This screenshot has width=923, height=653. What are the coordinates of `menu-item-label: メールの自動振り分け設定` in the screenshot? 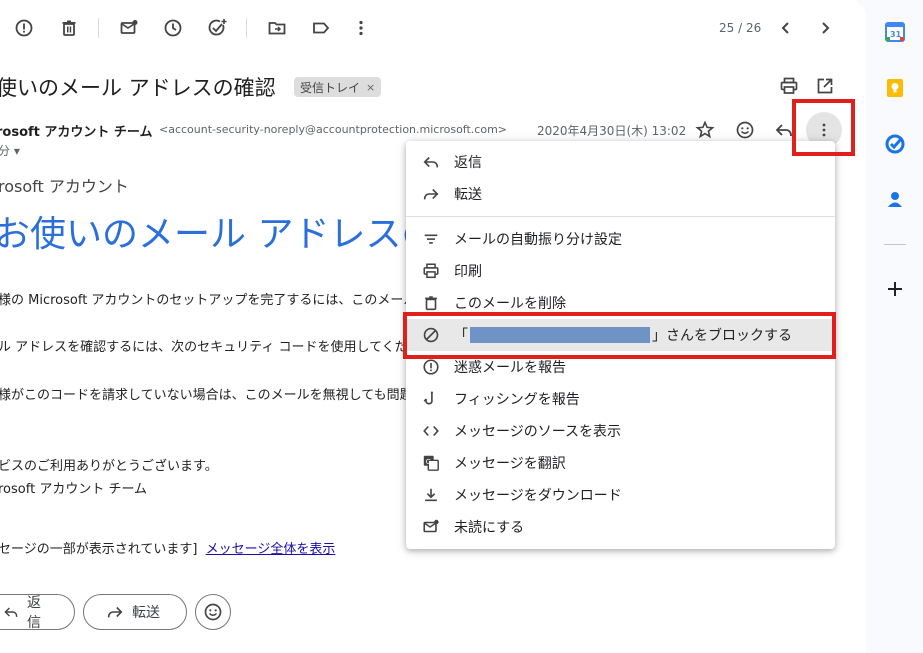 It's located at (538, 240).